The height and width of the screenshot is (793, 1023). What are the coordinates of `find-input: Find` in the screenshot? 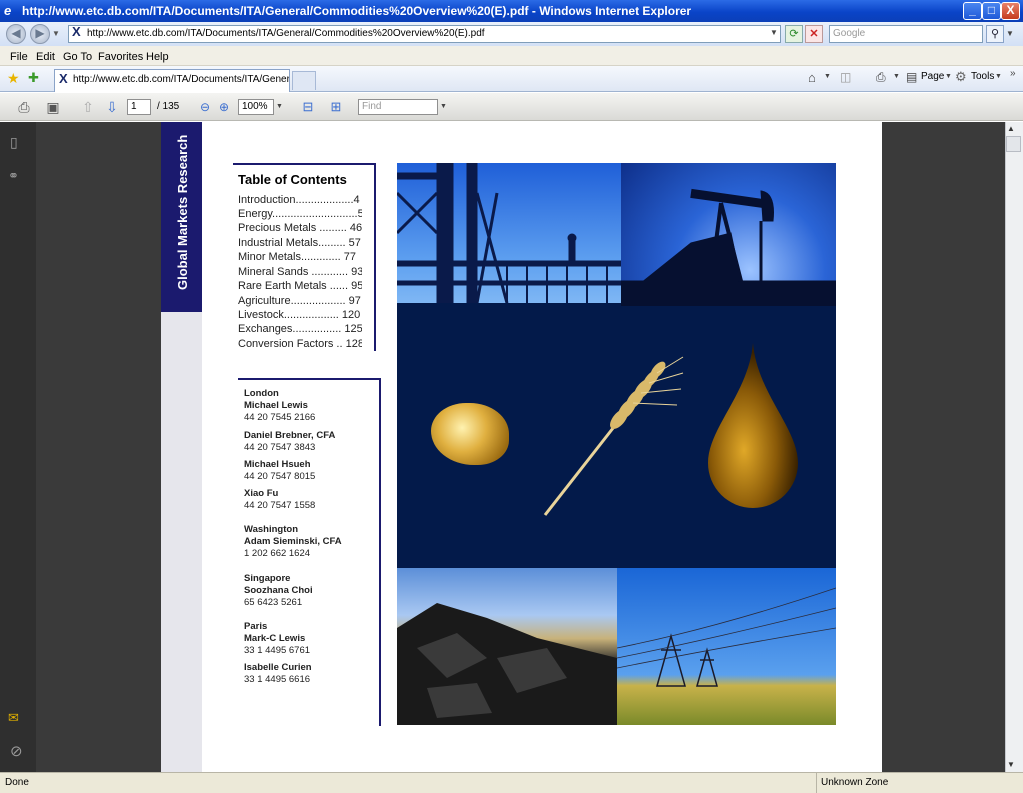 It's located at (398, 107).